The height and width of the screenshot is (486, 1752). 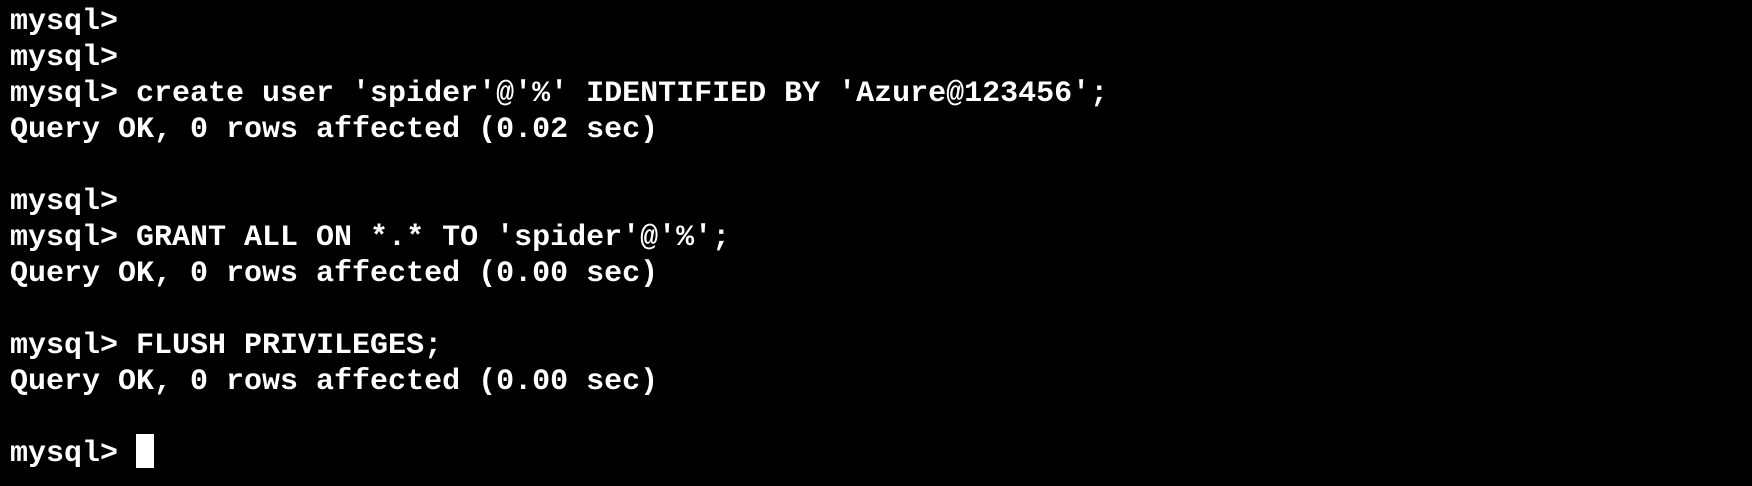 I want to click on terminal-input-line: mysql>, so click(x=881, y=453).